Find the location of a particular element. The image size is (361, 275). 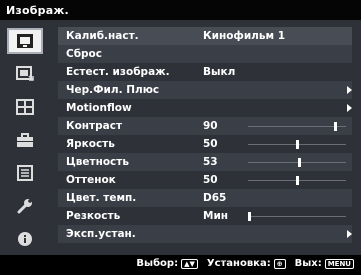

grid-icon is located at coordinates (25, 107).